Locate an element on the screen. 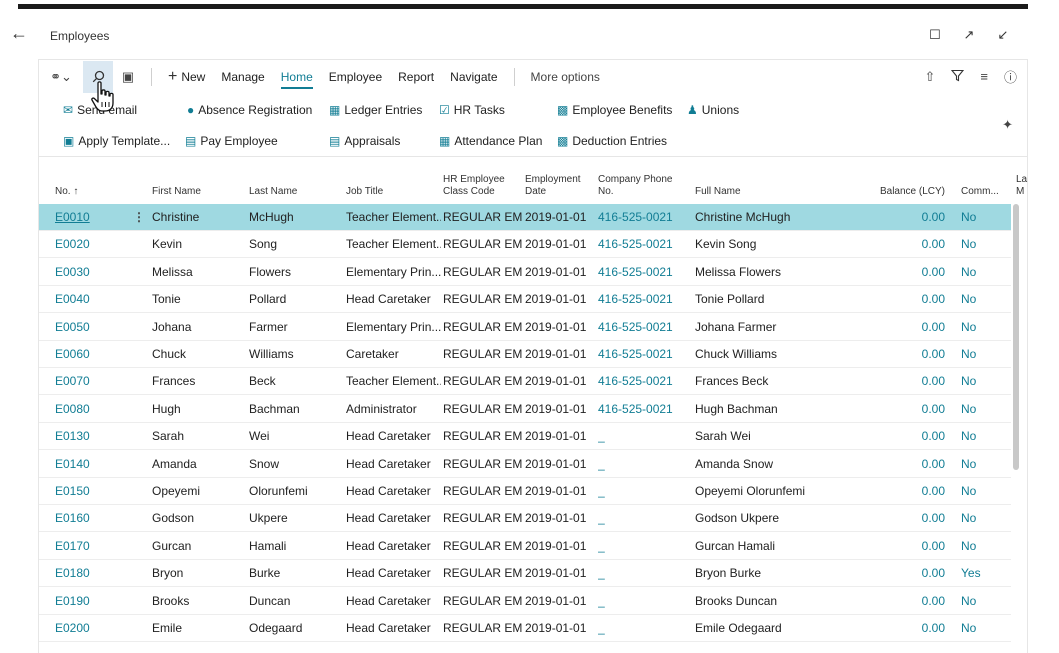 This screenshot has height=653, width=1059. cell-full-name: Hugh Bachman is located at coordinates (736, 408).